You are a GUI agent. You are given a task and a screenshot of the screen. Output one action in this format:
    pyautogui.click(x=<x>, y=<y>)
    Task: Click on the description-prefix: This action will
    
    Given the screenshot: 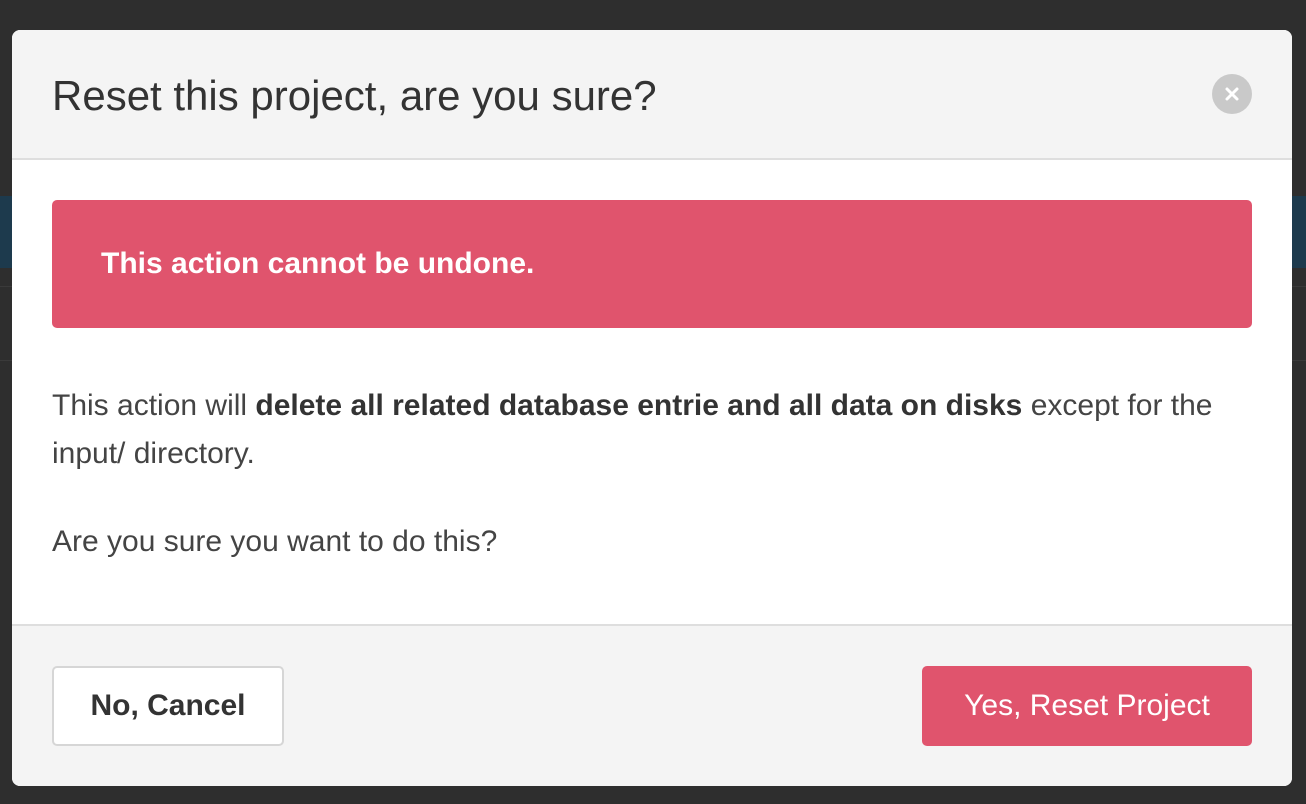 What is the action you would take?
    pyautogui.click(x=154, y=405)
    